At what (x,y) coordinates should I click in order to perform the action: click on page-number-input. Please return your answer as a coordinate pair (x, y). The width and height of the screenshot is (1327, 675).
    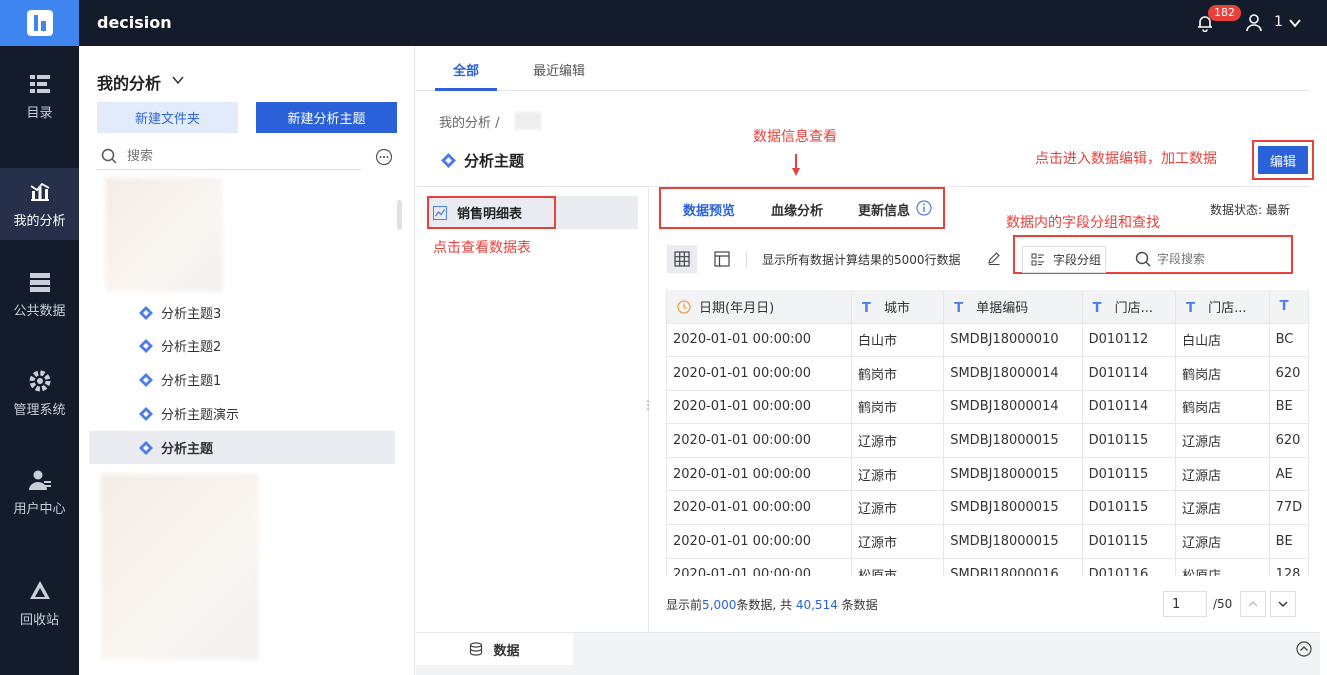
    Looking at the image, I should click on (1185, 604).